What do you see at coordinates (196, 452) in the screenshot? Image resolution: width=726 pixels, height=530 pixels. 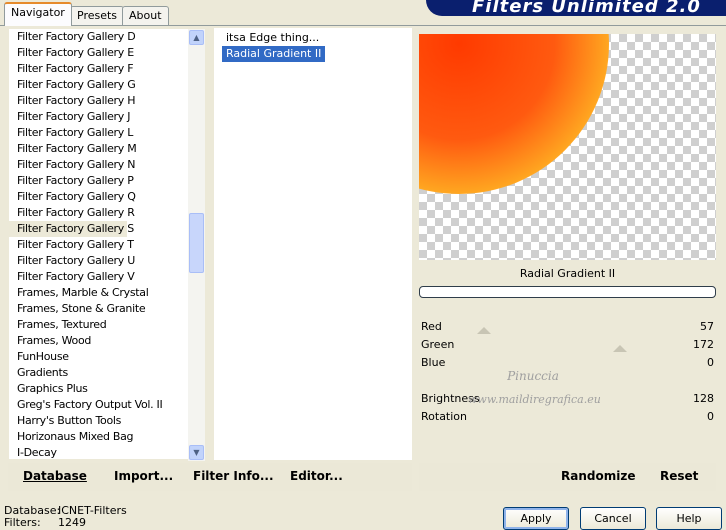 I see `scroll-down-icon: ▼` at bounding box center [196, 452].